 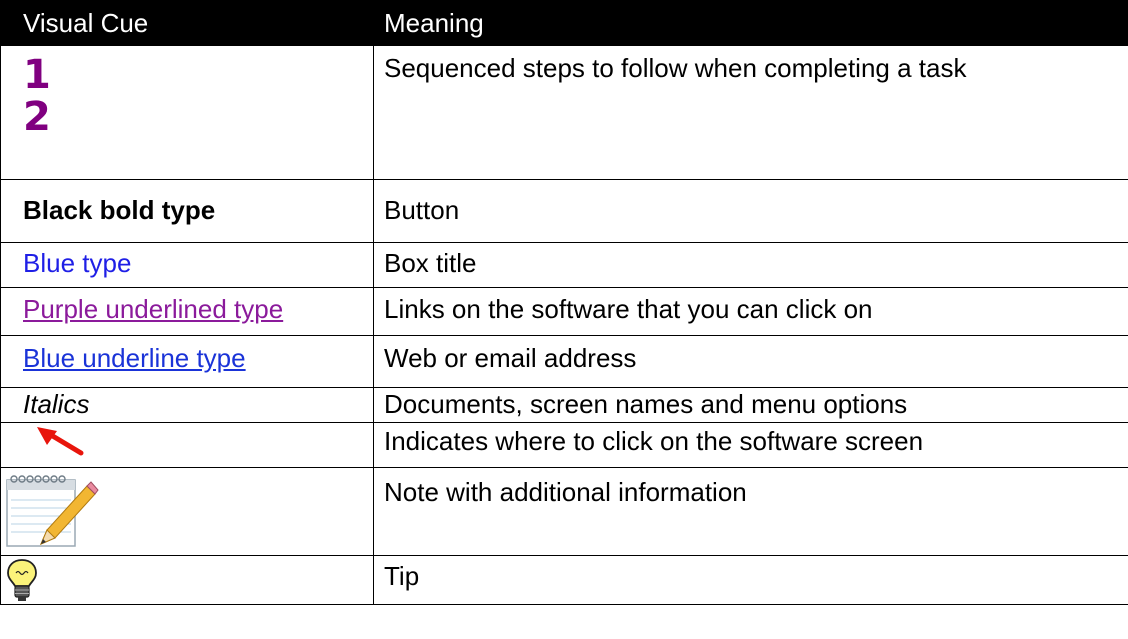 What do you see at coordinates (37, 117) in the screenshot?
I see `step-number-2: 2` at bounding box center [37, 117].